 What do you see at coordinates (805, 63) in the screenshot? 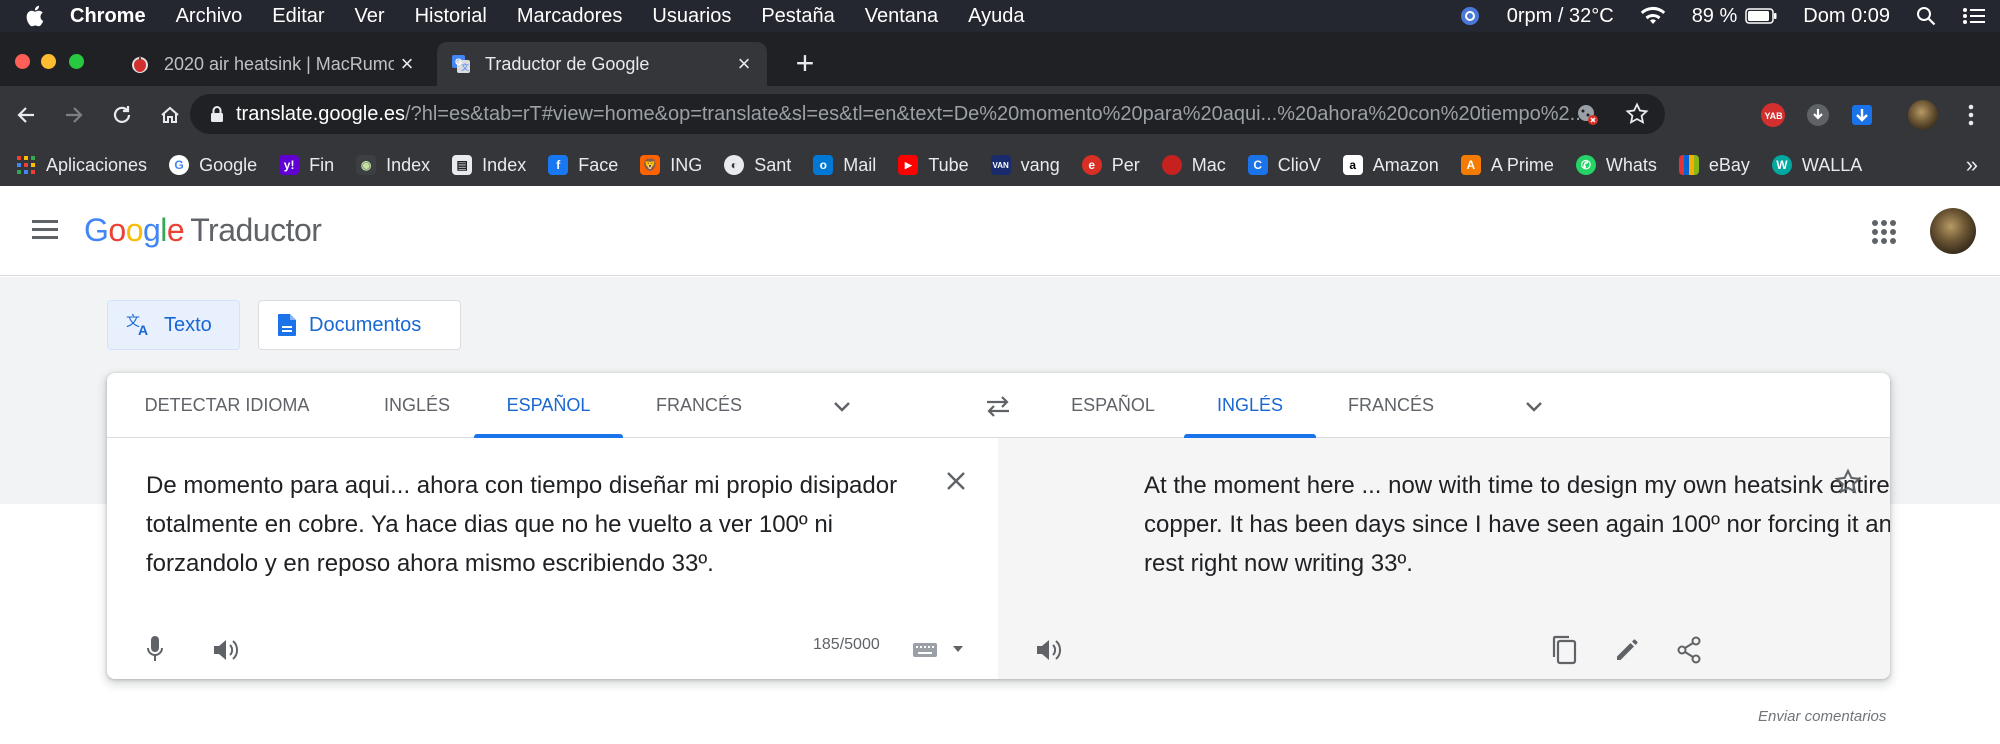
I see `new-tab-button: +` at bounding box center [805, 63].